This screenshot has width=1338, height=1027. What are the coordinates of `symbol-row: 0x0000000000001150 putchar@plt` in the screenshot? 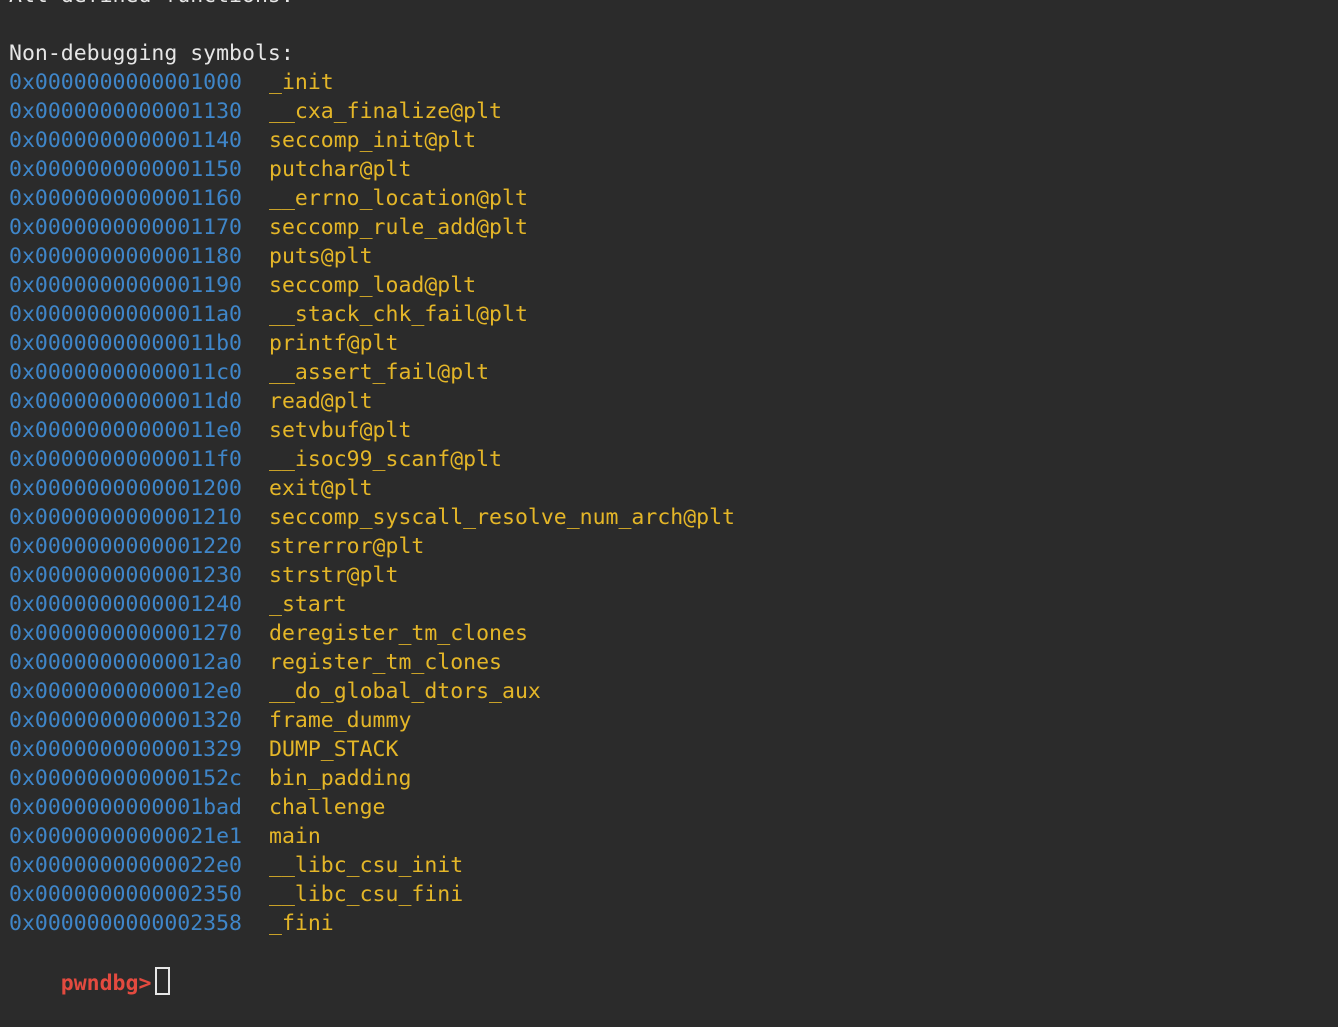 It's located at (673, 169).